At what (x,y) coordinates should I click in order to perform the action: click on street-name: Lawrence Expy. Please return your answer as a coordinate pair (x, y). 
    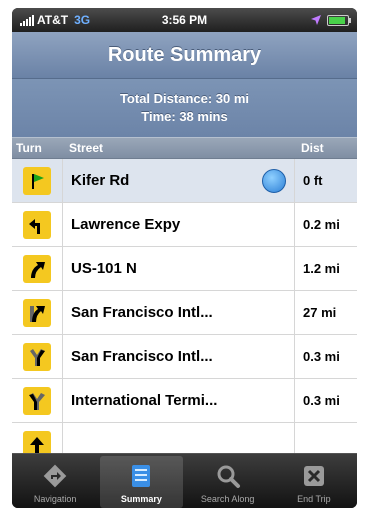
    Looking at the image, I should click on (126, 224).